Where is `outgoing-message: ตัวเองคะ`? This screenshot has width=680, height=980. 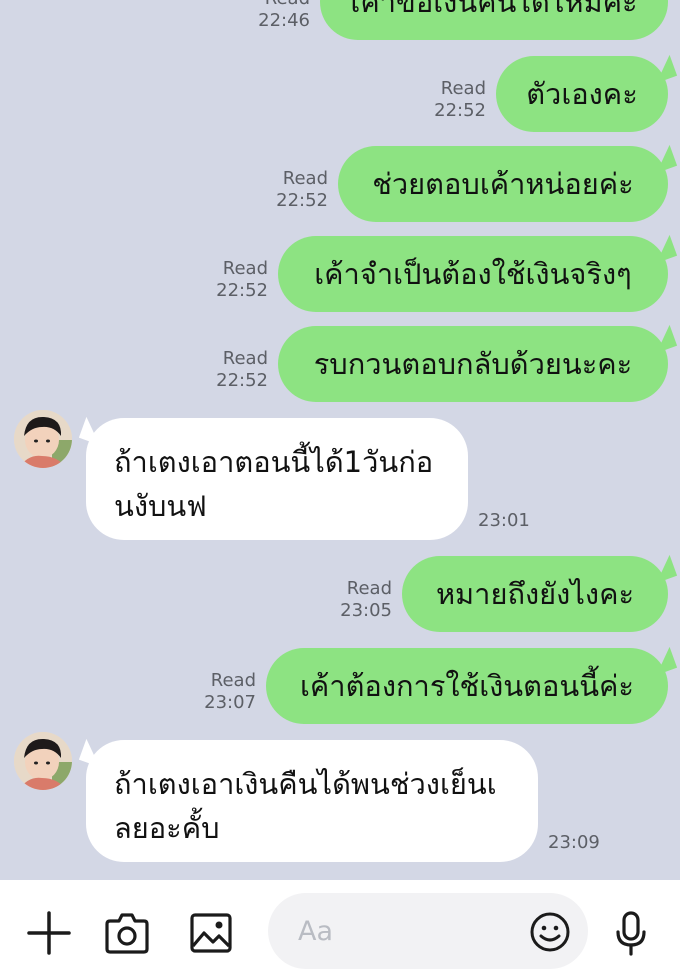 outgoing-message: ตัวเองคะ is located at coordinates (582, 94).